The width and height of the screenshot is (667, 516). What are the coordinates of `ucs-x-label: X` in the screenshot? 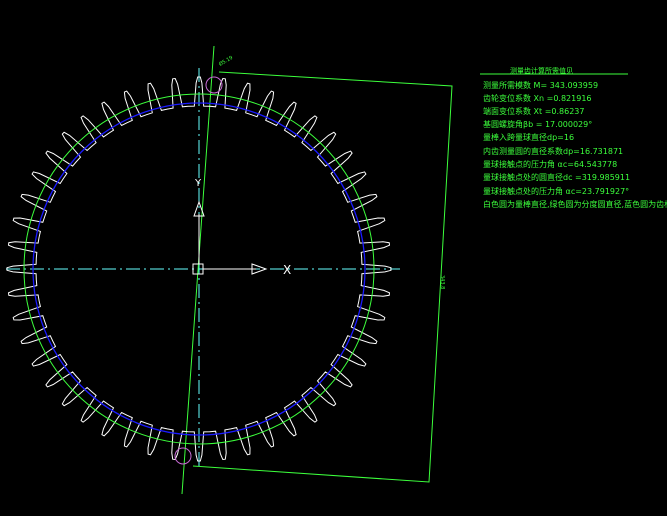 It's located at (287, 270).